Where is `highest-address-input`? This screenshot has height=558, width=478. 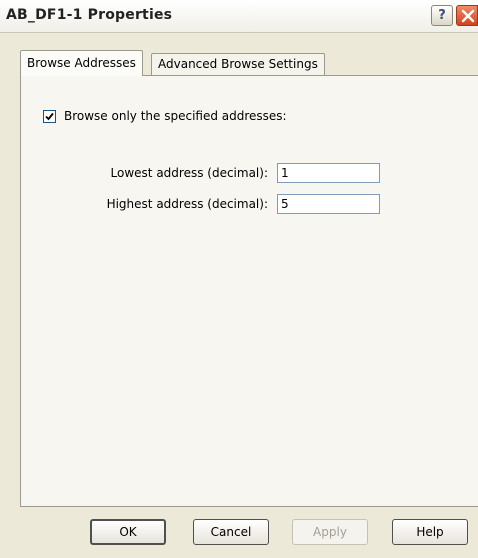 highest-address-input is located at coordinates (328, 204).